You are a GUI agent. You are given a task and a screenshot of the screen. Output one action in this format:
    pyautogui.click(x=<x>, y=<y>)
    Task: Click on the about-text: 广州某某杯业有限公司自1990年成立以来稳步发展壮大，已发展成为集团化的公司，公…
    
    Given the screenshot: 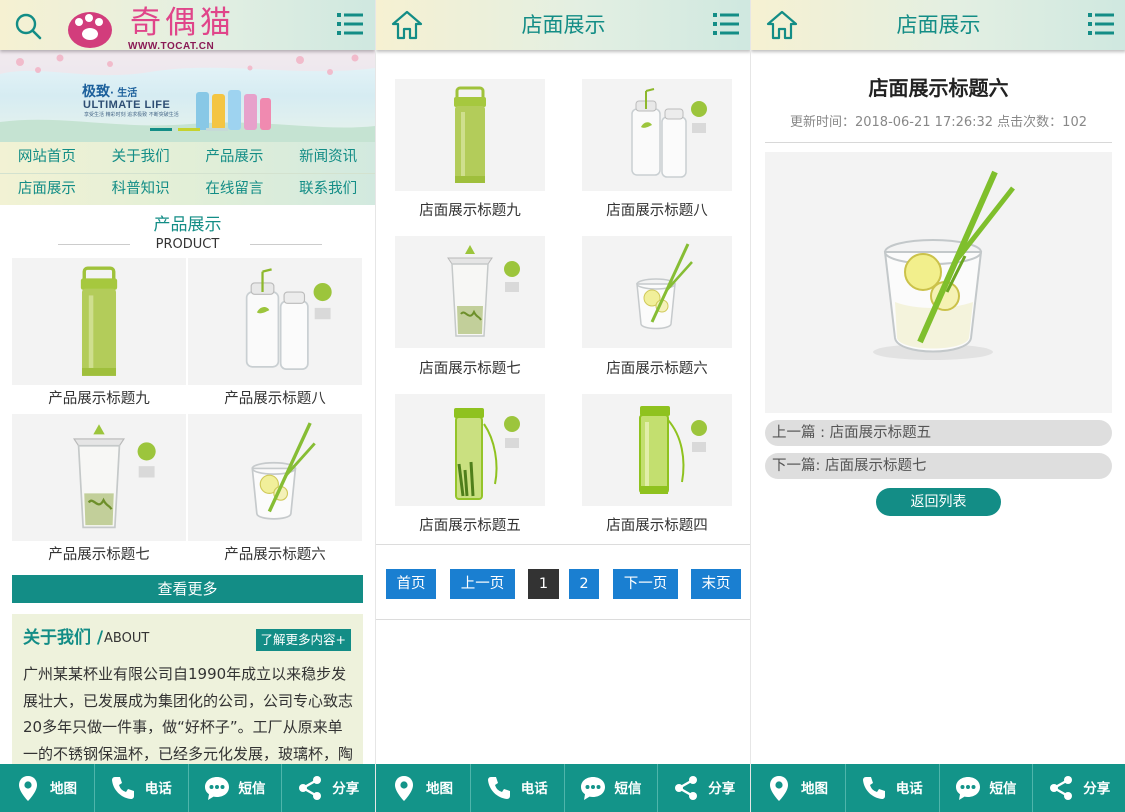 What is the action you would take?
    pyautogui.click(x=188, y=714)
    